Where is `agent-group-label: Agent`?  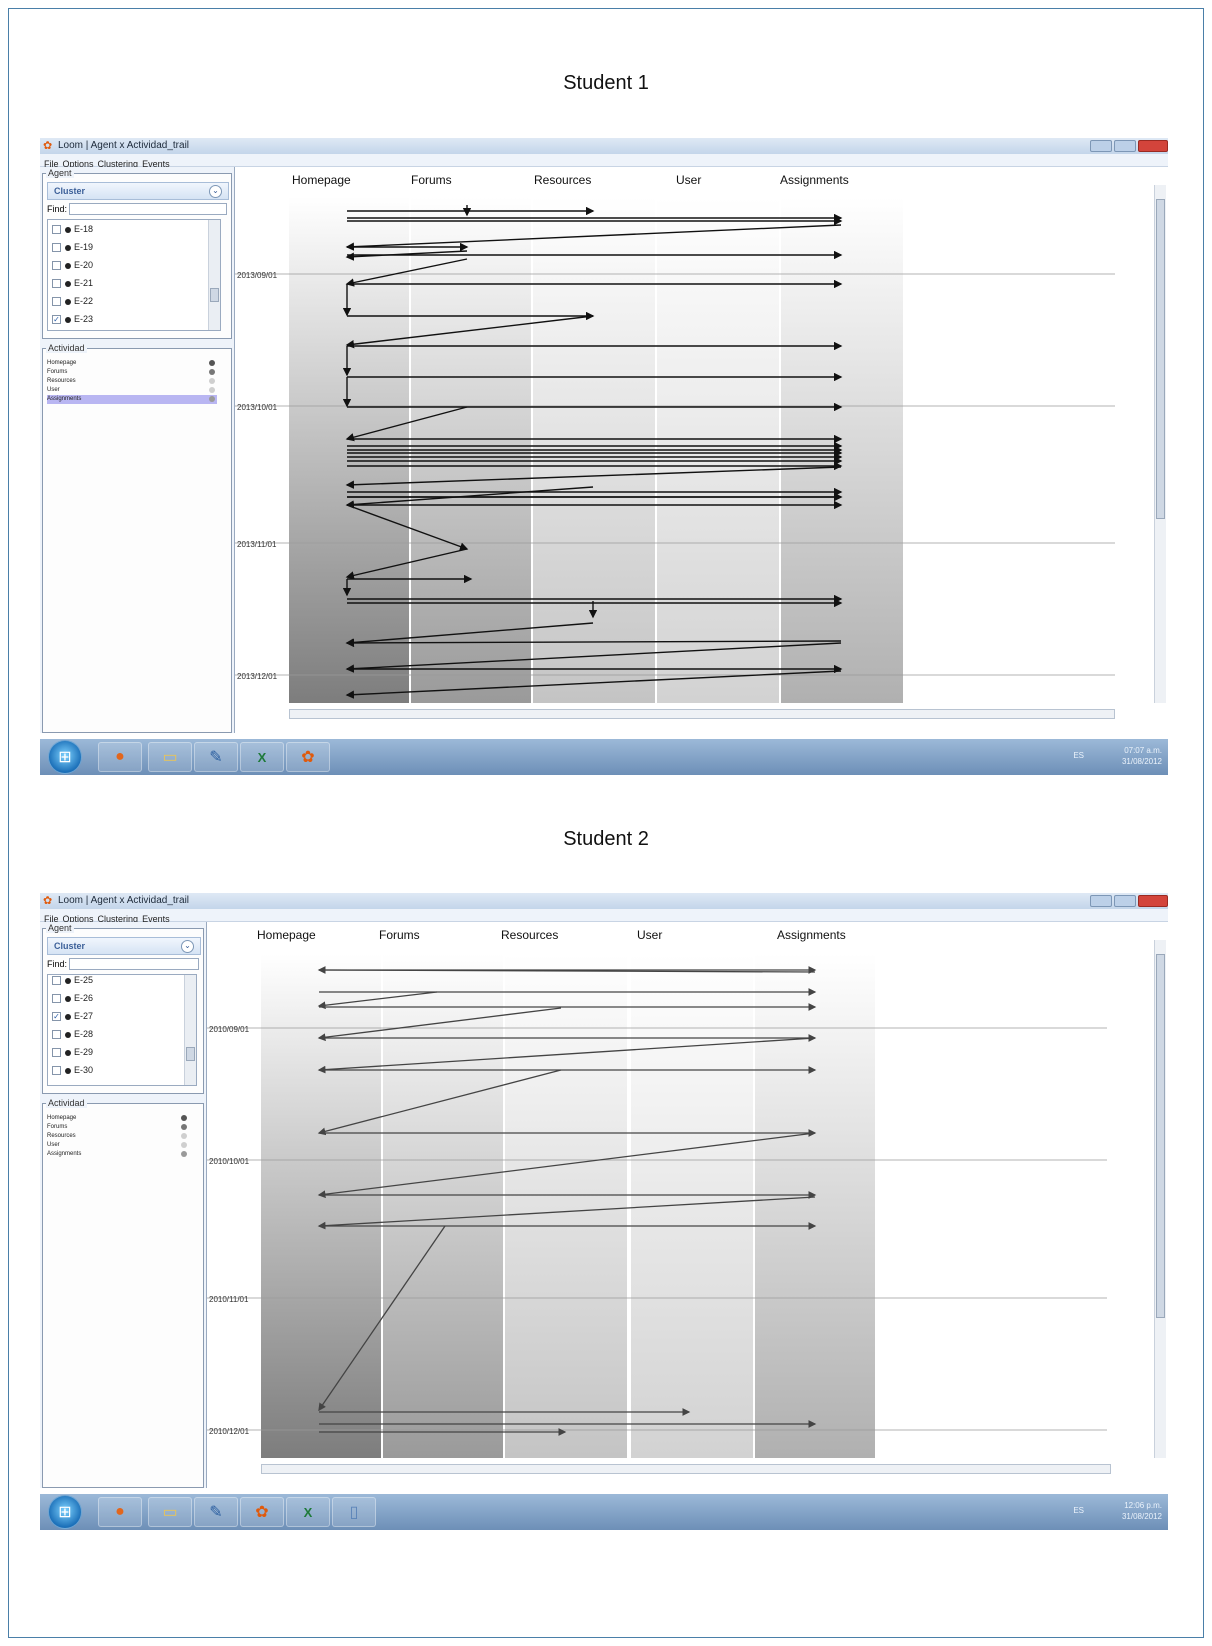
agent-group-label: Agent is located at coordinates (60, 173).